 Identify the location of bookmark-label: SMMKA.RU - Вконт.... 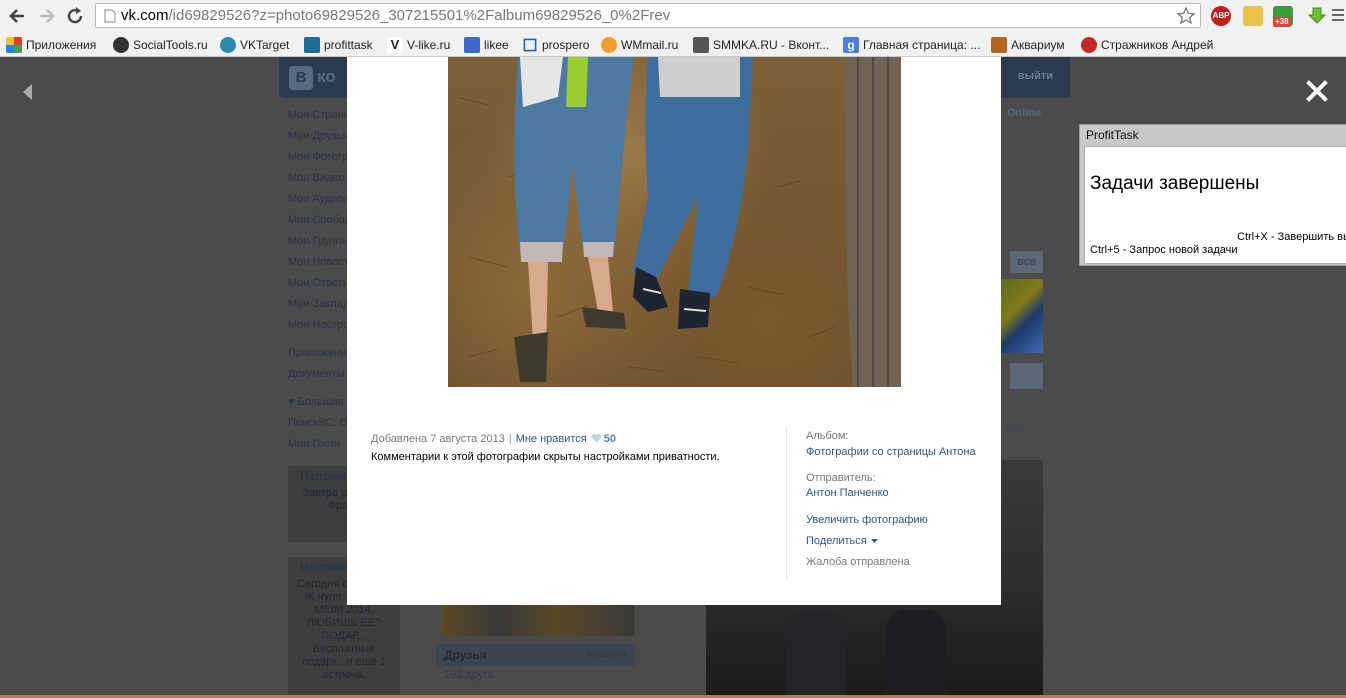
(771, 45).